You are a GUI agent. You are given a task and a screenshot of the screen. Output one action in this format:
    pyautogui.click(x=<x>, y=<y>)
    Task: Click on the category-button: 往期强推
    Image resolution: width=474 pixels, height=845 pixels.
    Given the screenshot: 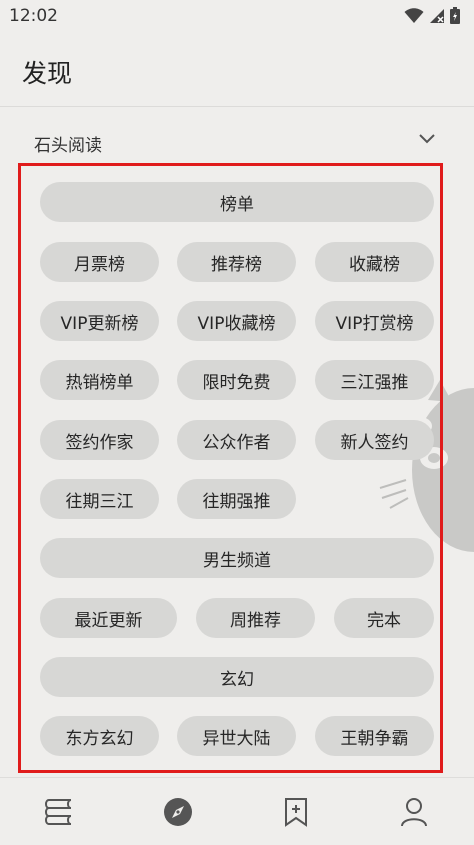 What is the action you would take?
    pyautogui.click(x=236, y=499)
    